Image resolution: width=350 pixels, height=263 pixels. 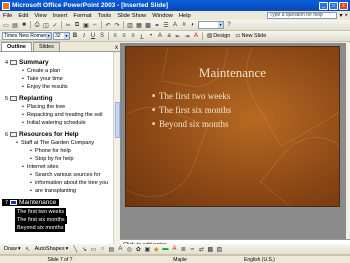 I want to click on tables-borders-icon: ▩, so click(x=148, y=25).